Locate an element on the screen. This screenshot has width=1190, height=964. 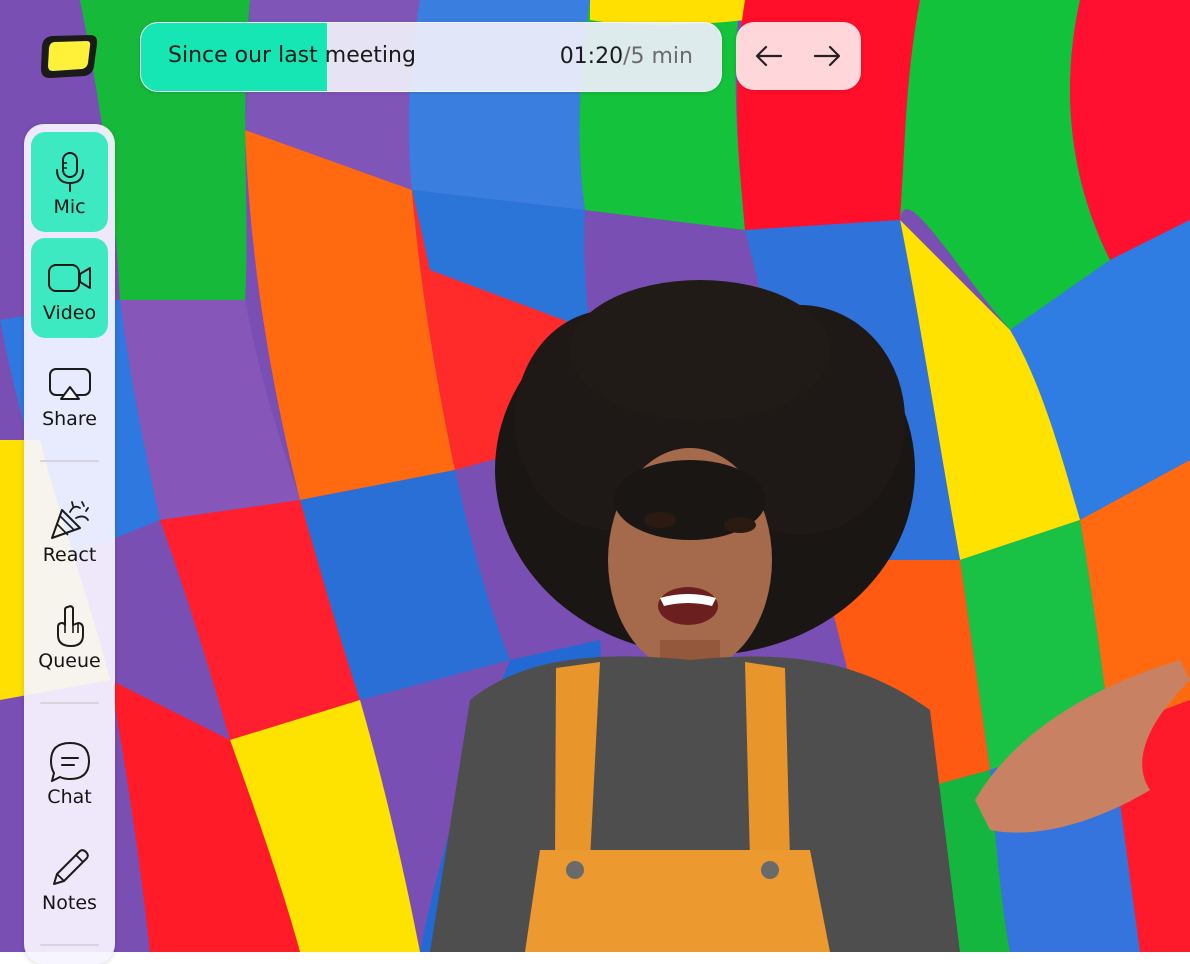
video-label: Video is located at coordinates (69, 313).